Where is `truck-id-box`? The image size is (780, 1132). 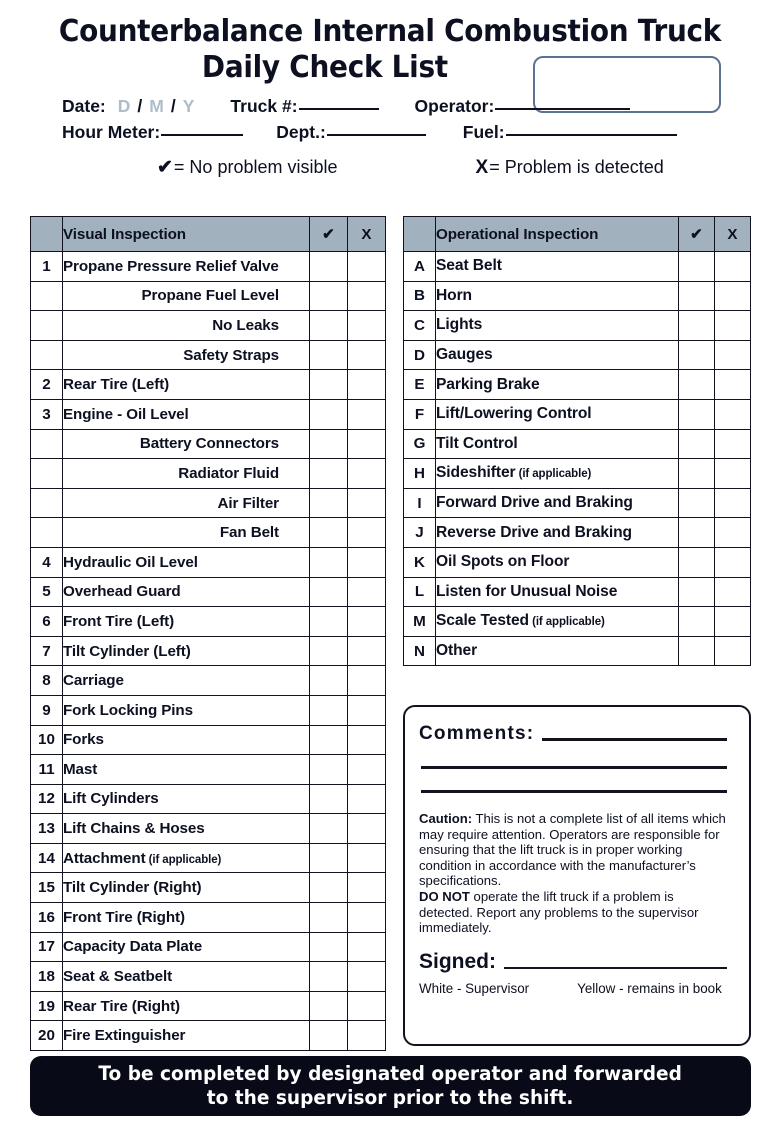
truck-id-box is located at coordinates (627, 84).